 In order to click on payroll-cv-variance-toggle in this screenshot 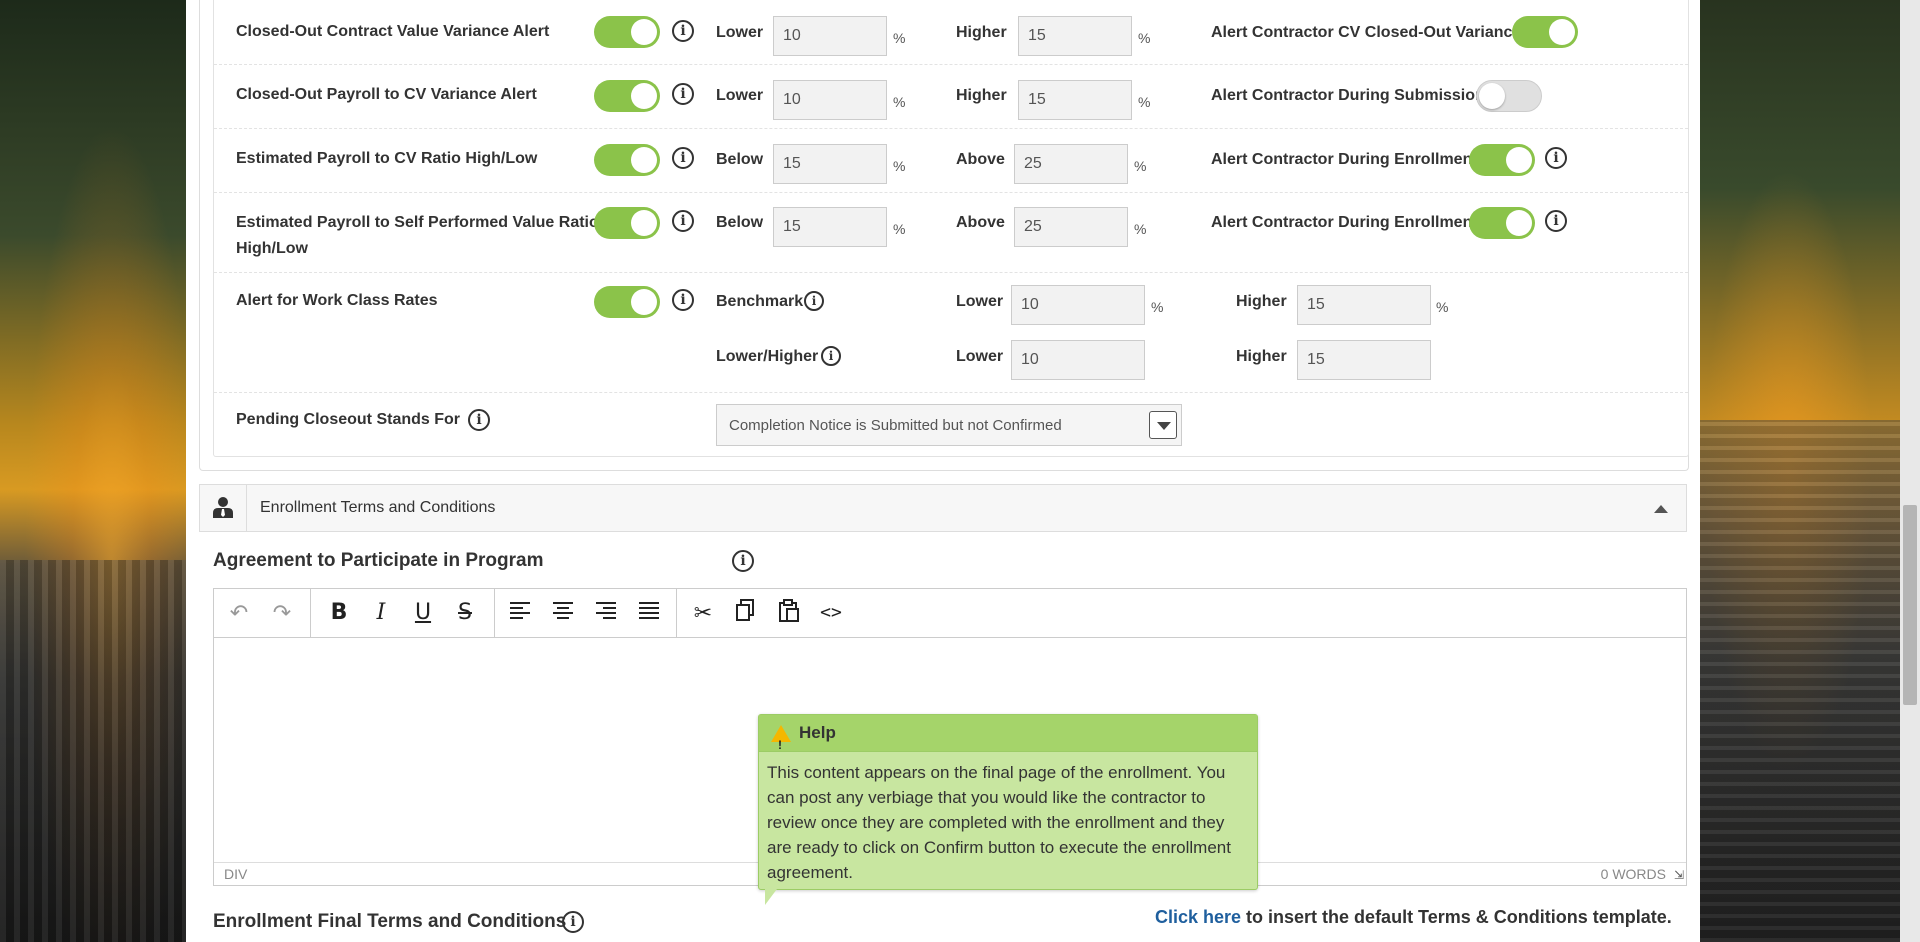, I will do `click(627, 96)`.